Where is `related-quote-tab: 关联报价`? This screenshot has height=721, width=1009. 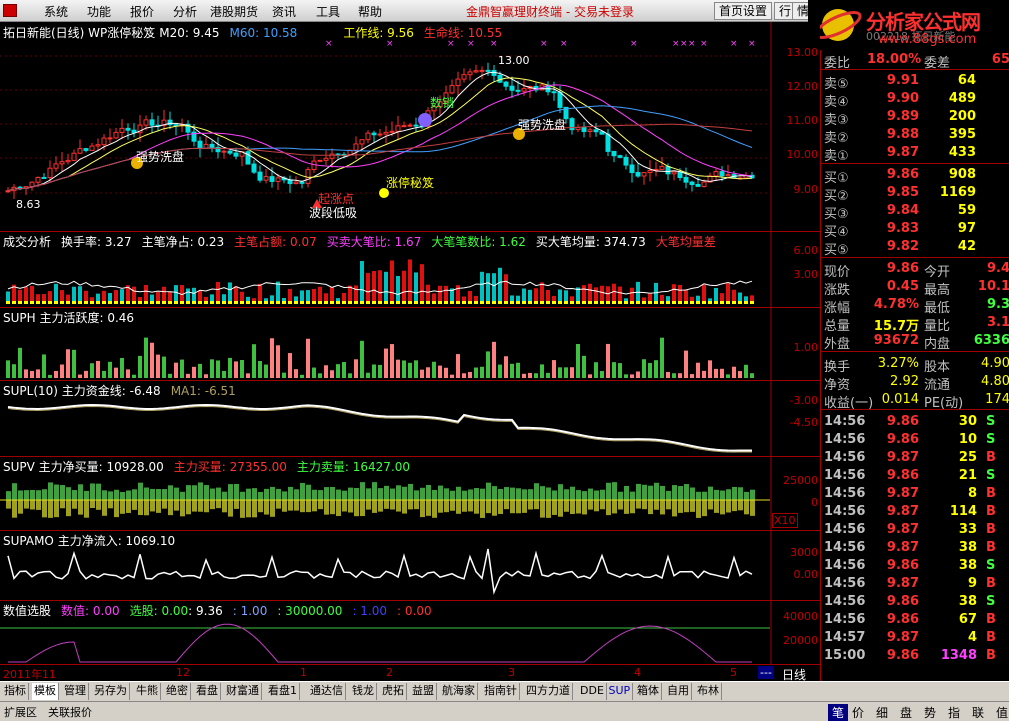
related-quote-tab: 关联报价 is located at coordinates (70, 712).